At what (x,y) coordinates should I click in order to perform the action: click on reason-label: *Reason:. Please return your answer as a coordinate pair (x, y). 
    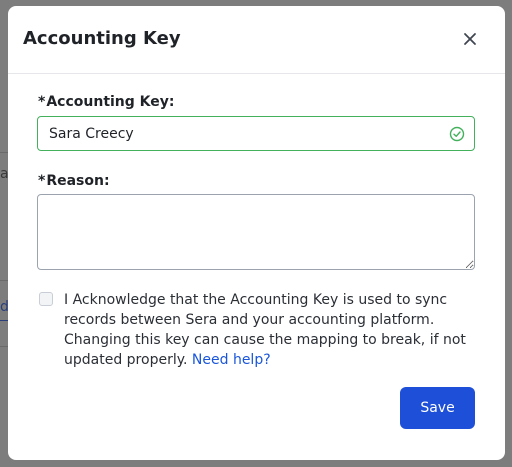
    Looking at the image, I should click on (74, 181).